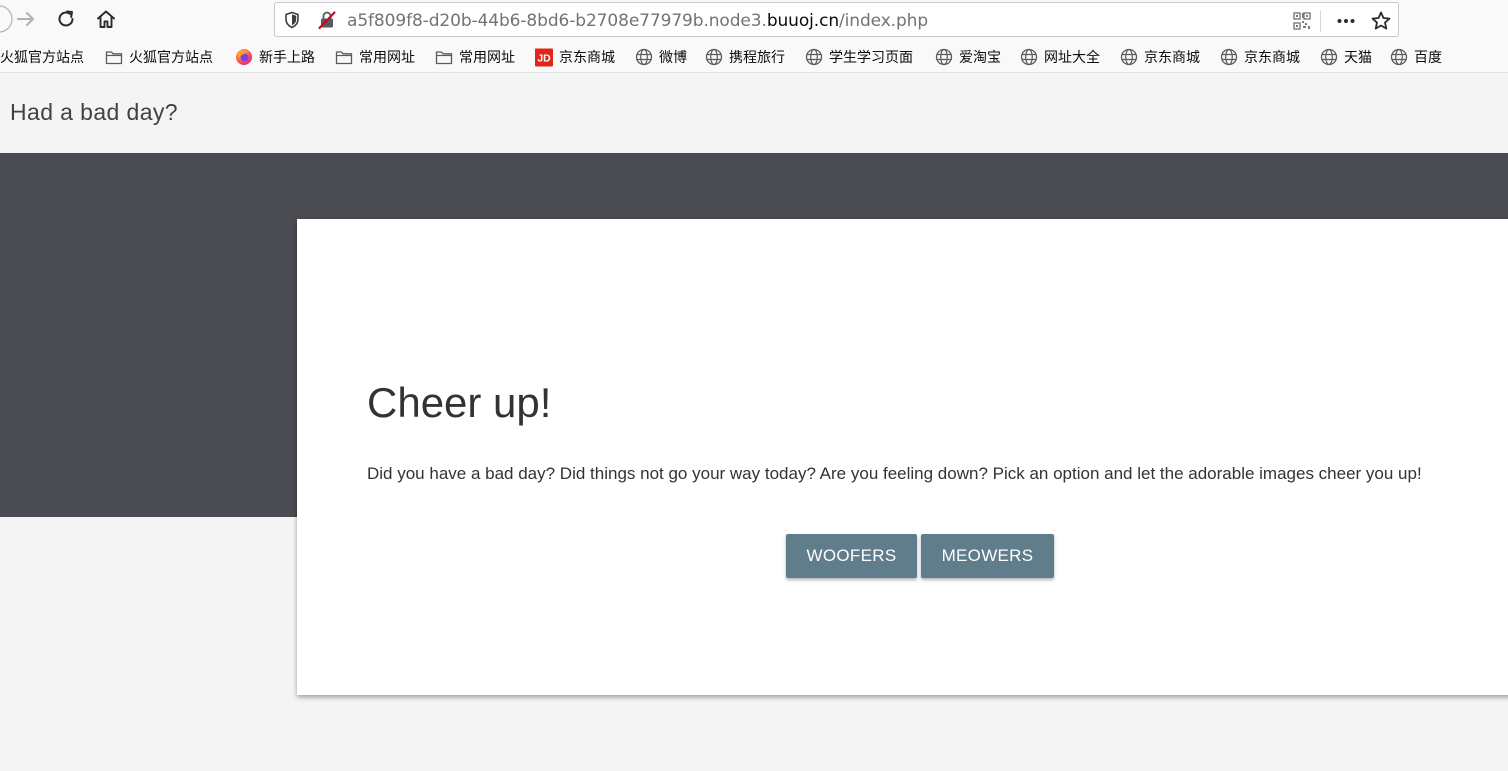 Image resolution: width=1508 pixels, height=771 pixels. I want to click on bookmark-item: 学生学习页面, so click(859, 57).